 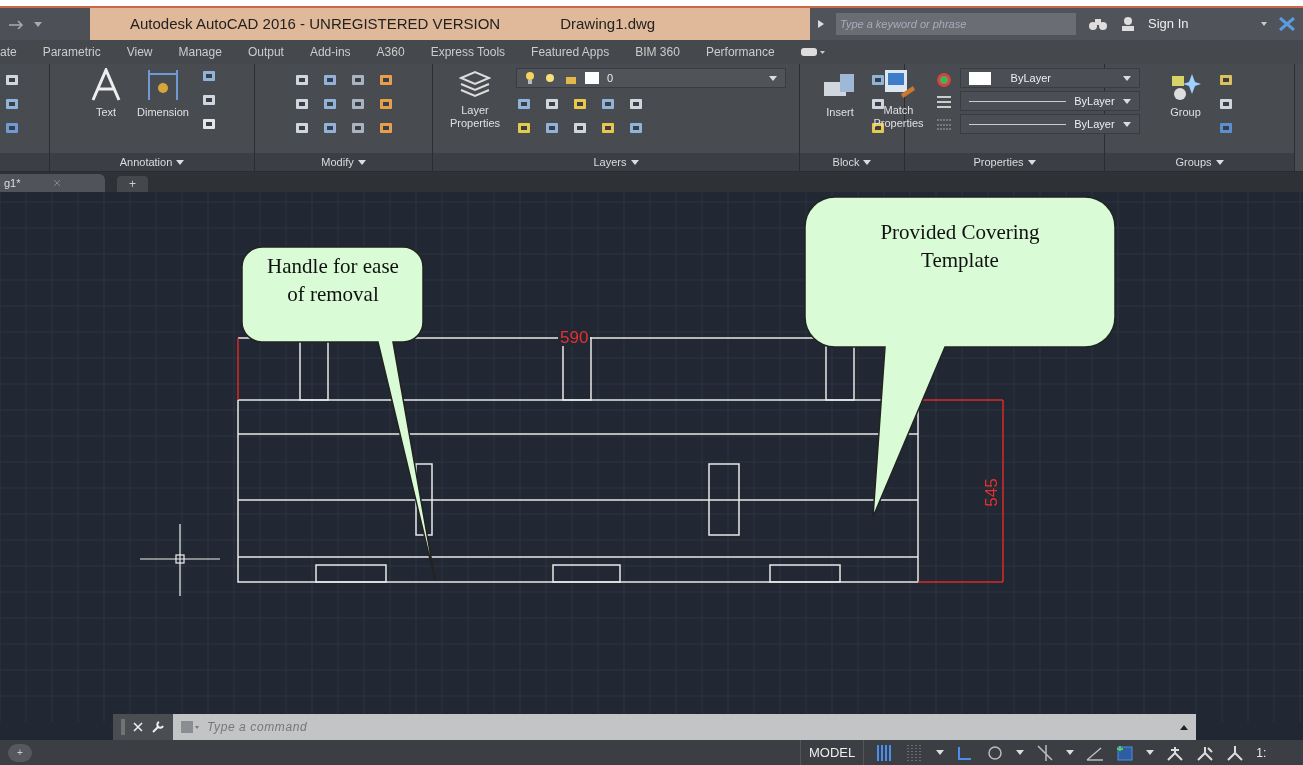 I want to click on model-button: MODEL, so click(x=832, y=752).